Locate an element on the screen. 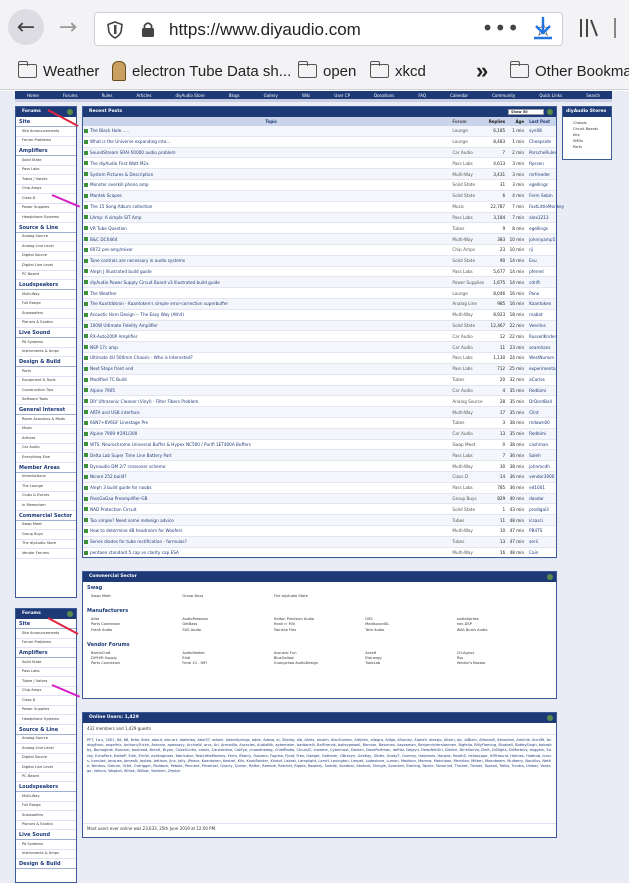 This screenshot has width=629, height=883. thread-last-poster: egellings is located at coordinates (541, 184).